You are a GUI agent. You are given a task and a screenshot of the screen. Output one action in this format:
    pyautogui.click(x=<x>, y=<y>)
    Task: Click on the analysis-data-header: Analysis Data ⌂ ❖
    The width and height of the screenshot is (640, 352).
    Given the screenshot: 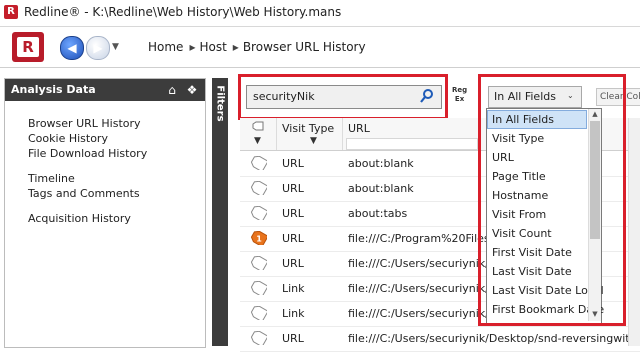 What is the action you would take?
    pyautogui.click(x=105, y=90)
    